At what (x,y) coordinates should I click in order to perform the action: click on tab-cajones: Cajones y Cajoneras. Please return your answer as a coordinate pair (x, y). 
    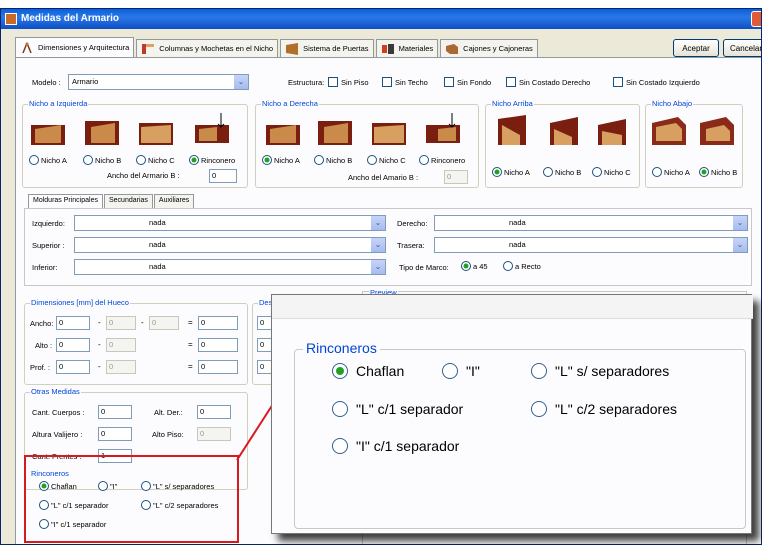
    Looking at the image, I should click on (489, 48).